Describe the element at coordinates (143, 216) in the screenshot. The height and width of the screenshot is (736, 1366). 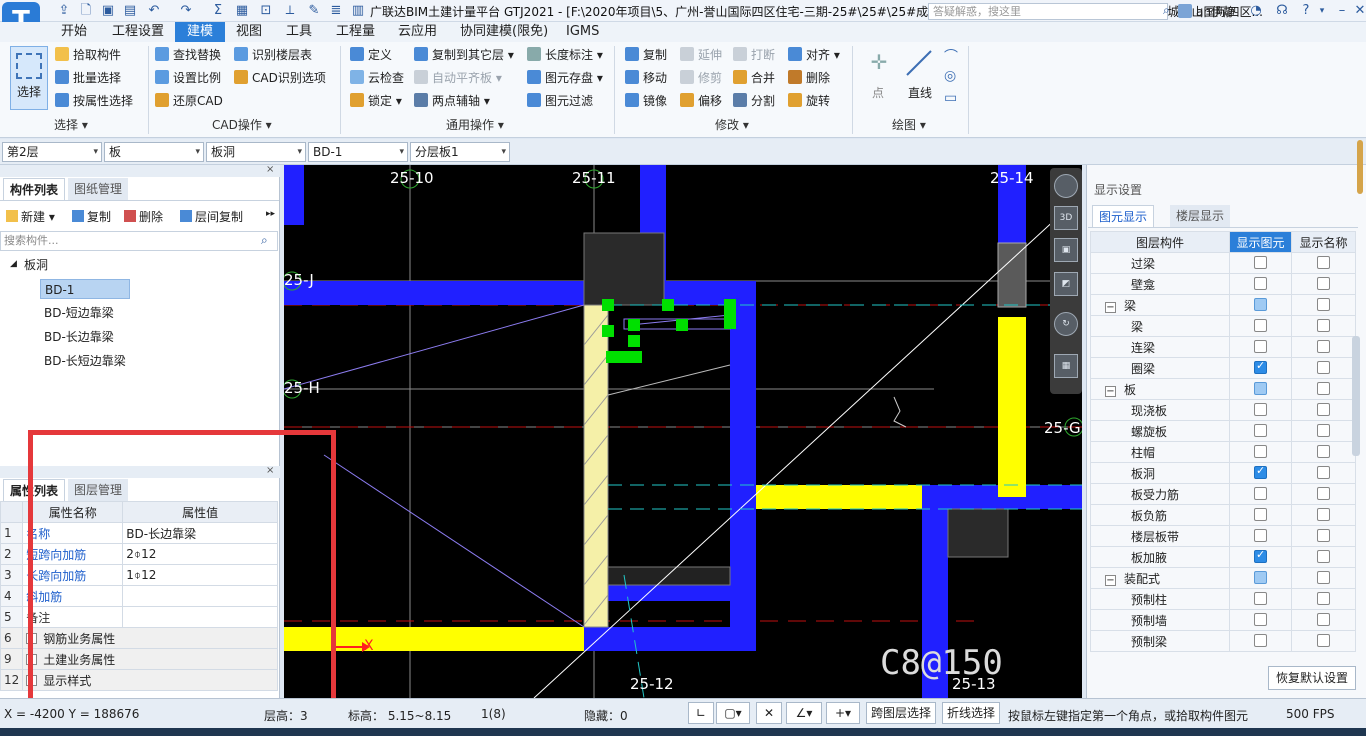
I see `delete-component-button: 删除` at that location.